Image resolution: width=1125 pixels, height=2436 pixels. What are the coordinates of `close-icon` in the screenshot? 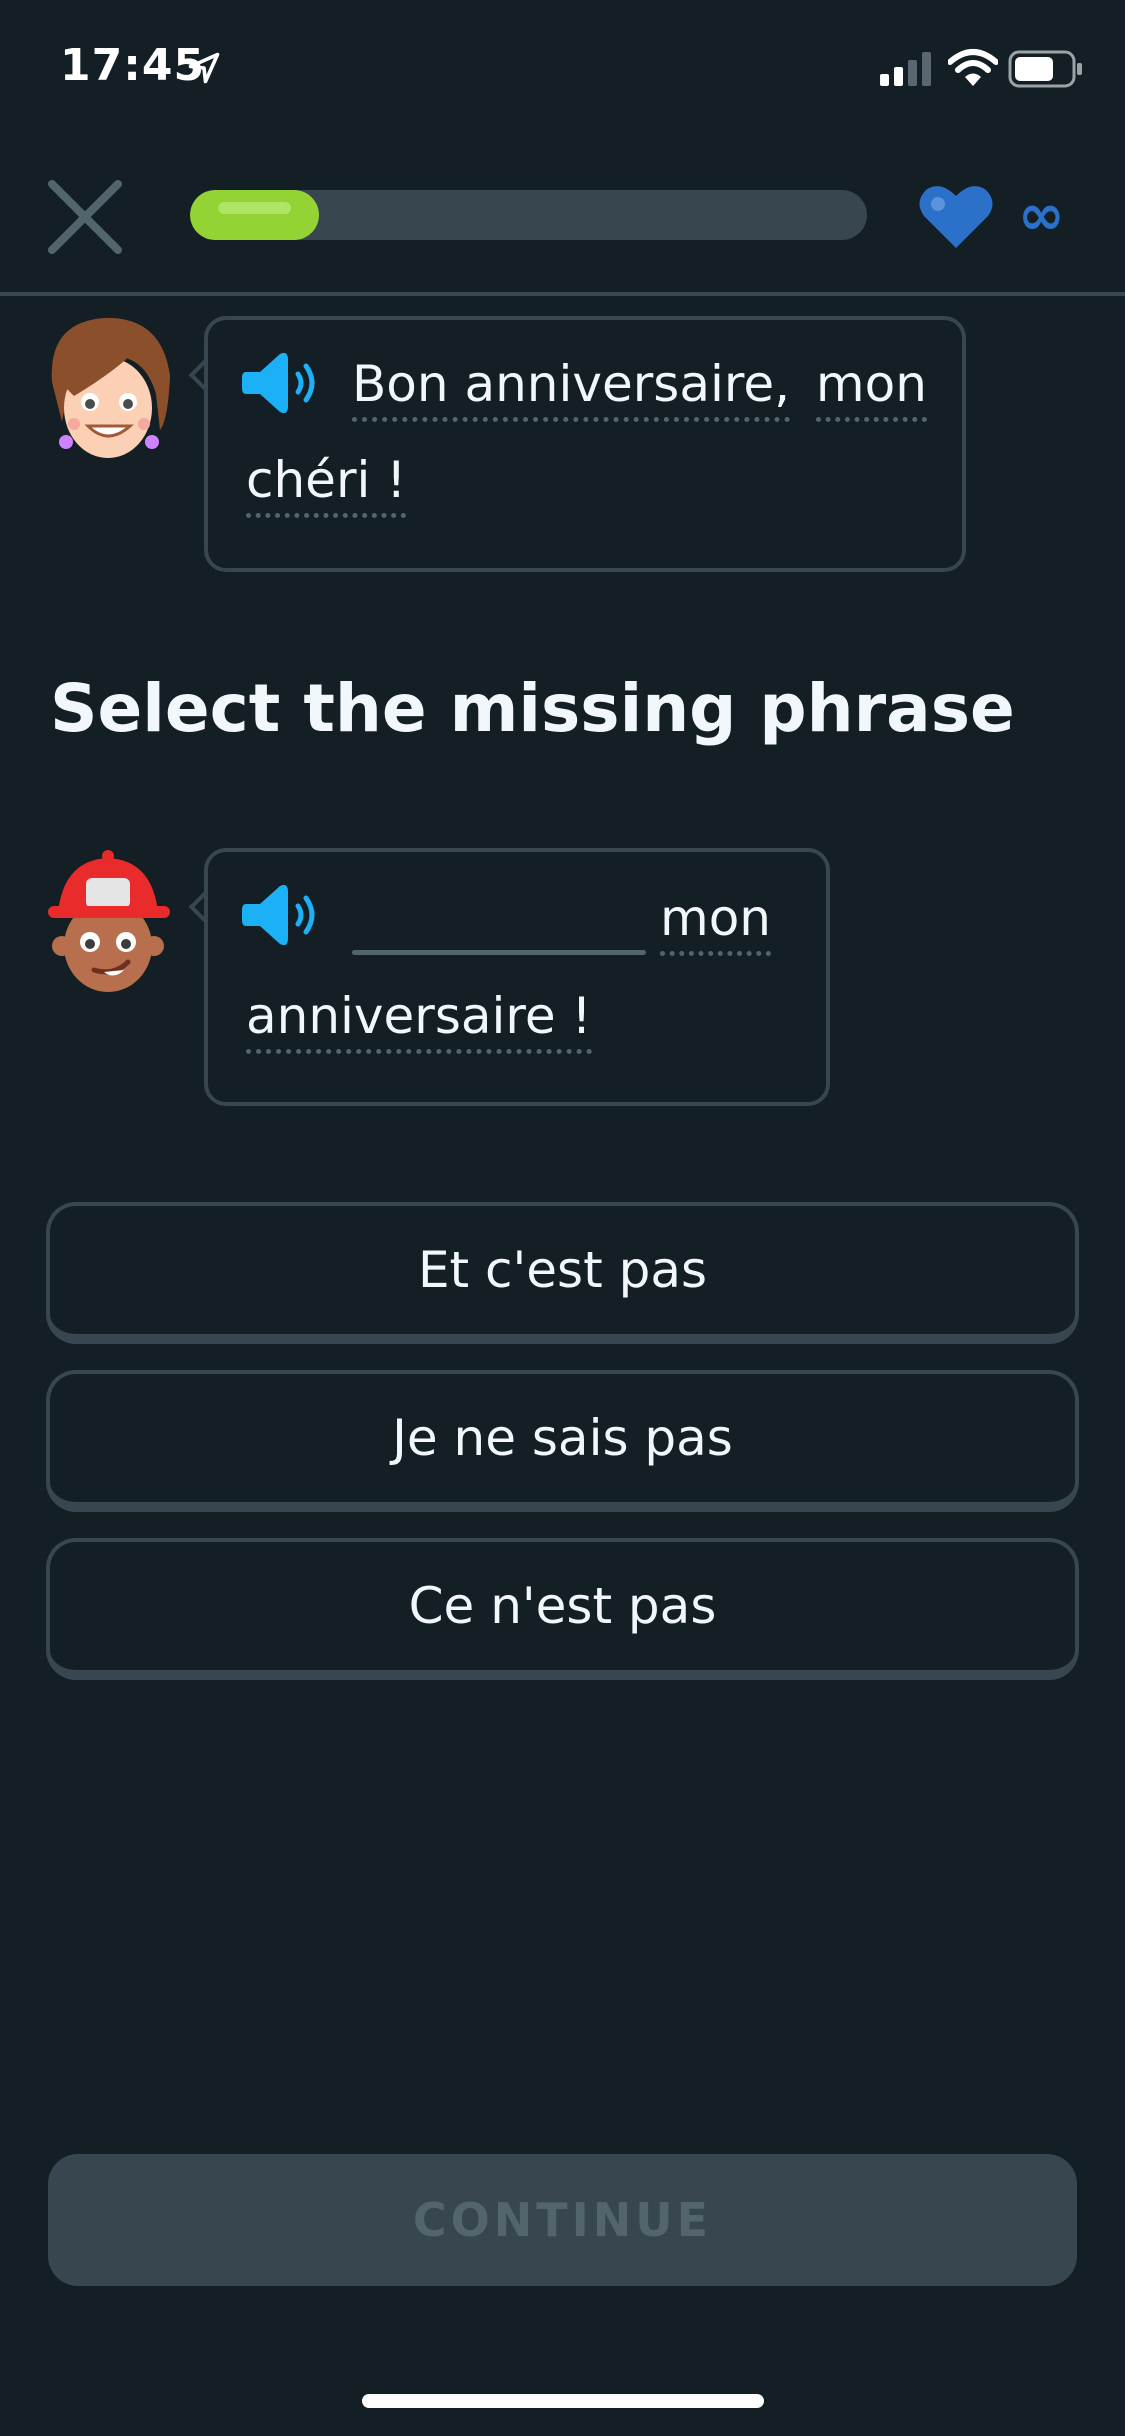 It's located at (85, 217).